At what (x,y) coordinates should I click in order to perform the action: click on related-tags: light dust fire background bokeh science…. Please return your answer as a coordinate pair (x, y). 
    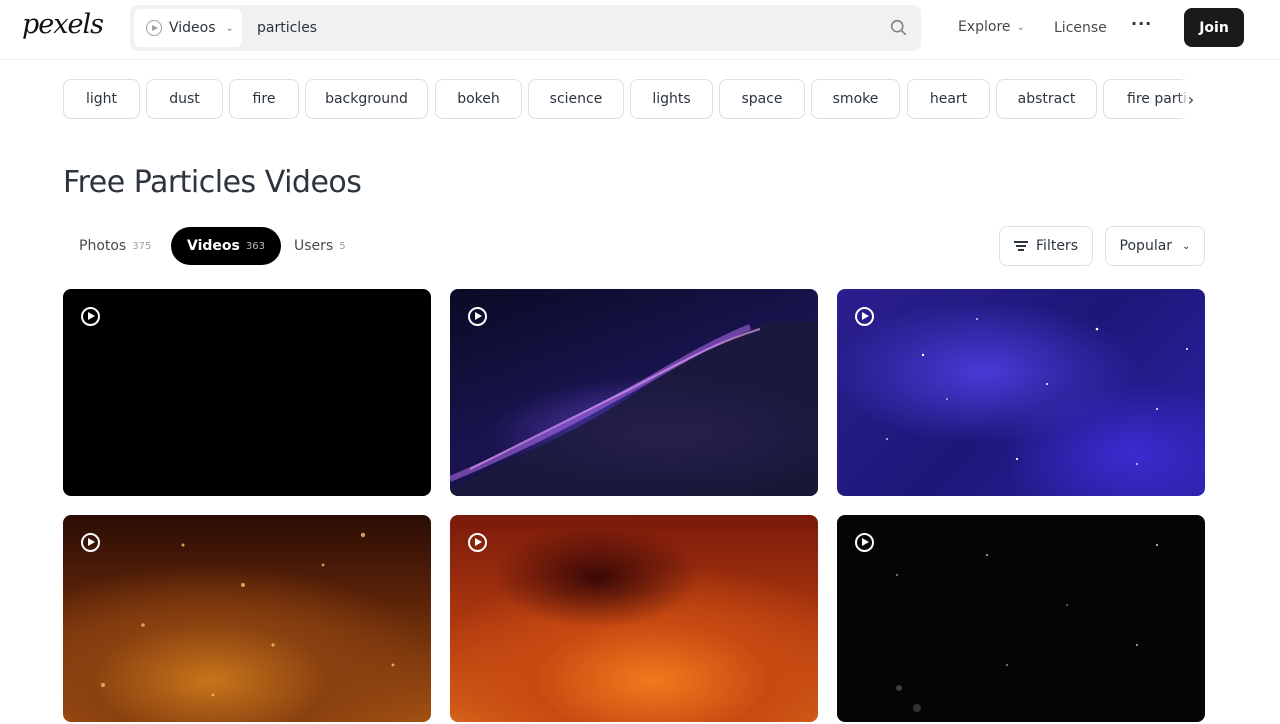
    Looking at the image, I should click on (631, 99).